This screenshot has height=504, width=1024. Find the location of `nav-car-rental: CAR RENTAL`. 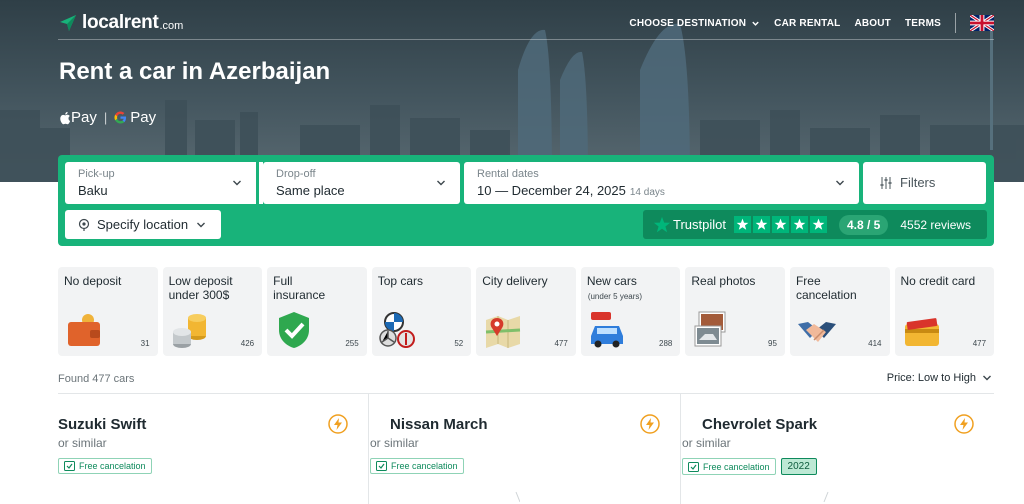

nav-car-rental: CAR RENTAL is located at coordinates (807, 23).